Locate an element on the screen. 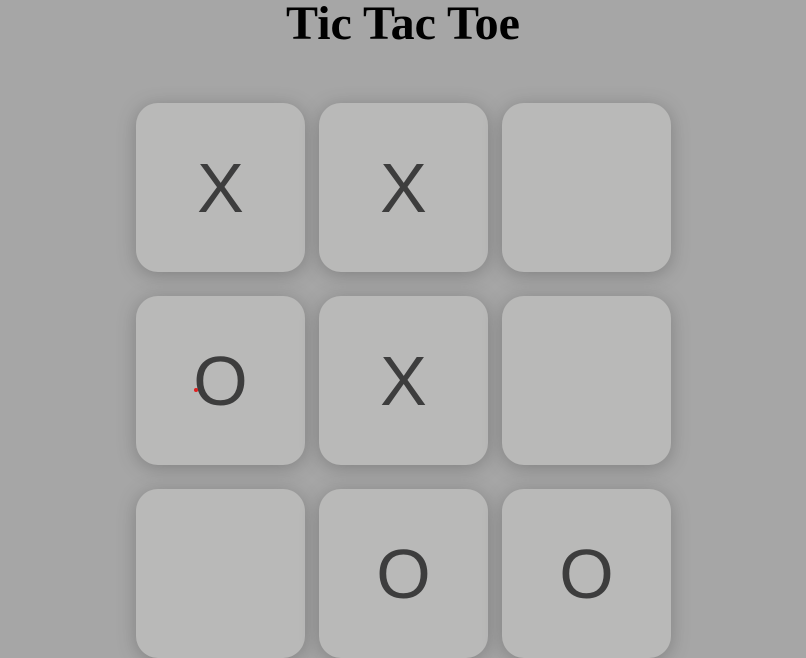 This screenshot has width=806, height=658. board-cell-2: X is located at coordinates (403, 187).